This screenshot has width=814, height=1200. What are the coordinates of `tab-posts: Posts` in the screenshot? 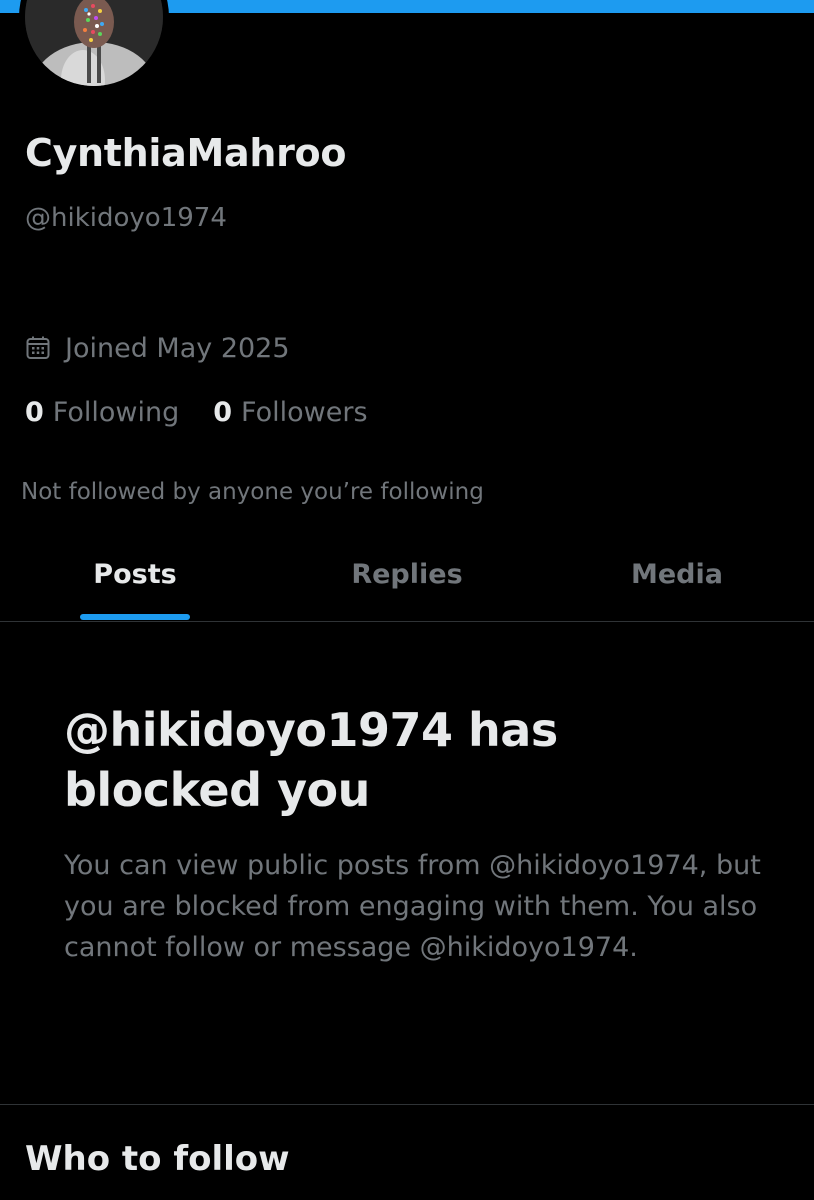 It's located at (135, 580).